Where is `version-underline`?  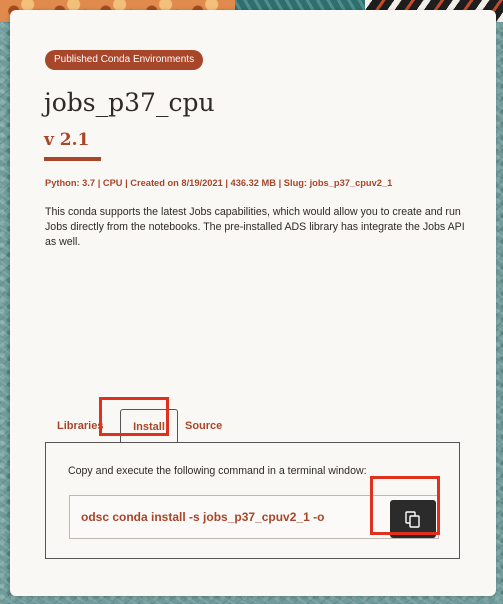
version-underline is located at coordinates (72, 159).